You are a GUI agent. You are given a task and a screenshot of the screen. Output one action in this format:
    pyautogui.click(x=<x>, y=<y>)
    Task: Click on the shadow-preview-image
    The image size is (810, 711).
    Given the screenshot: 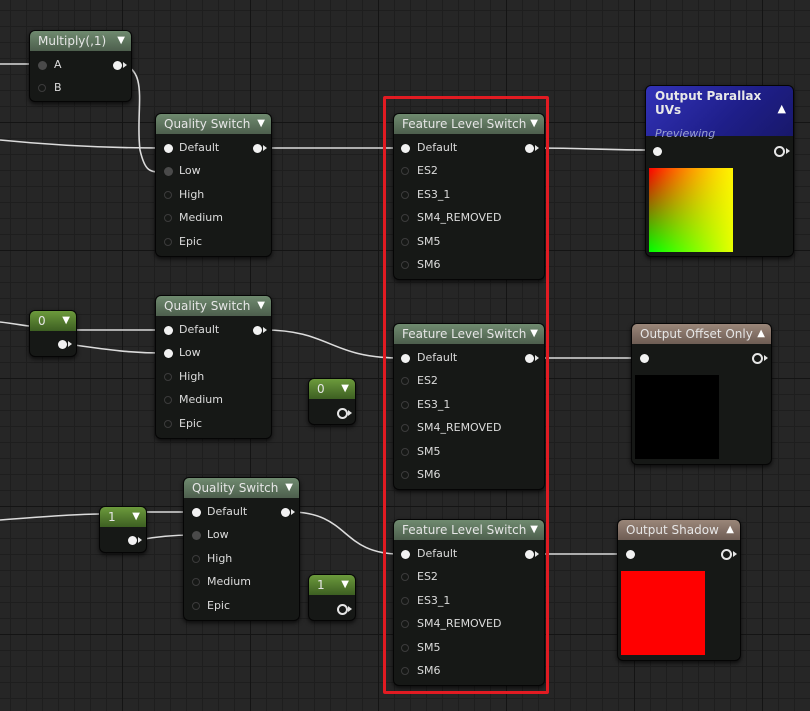 What is the action you would take?
    pyautogui.click(x=663, y=613)
    